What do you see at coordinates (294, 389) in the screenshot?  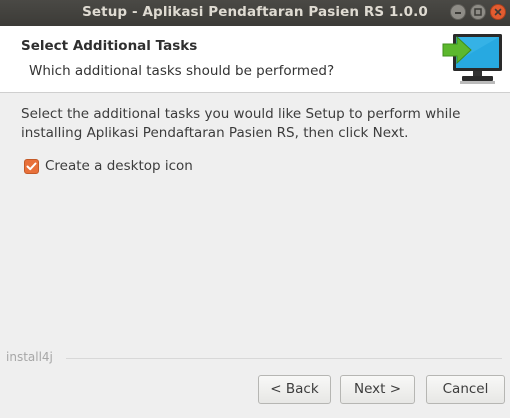 I see `back-button: < Back` at bounding box center [294, 389].